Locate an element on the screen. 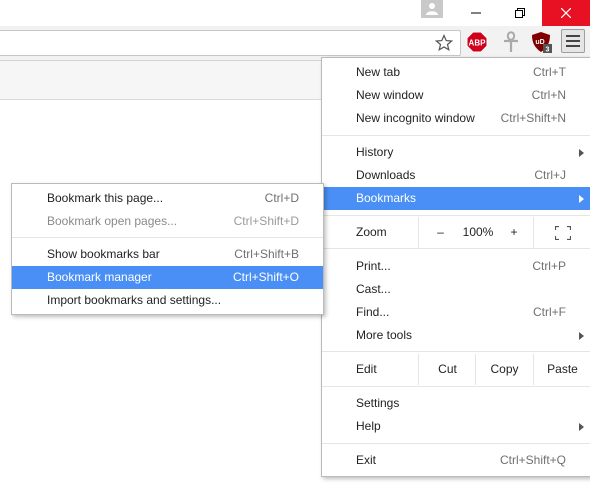 This screenshot has width=590, height=504. adblock-plus-icon: ABP is located at coordinates (477, 42).